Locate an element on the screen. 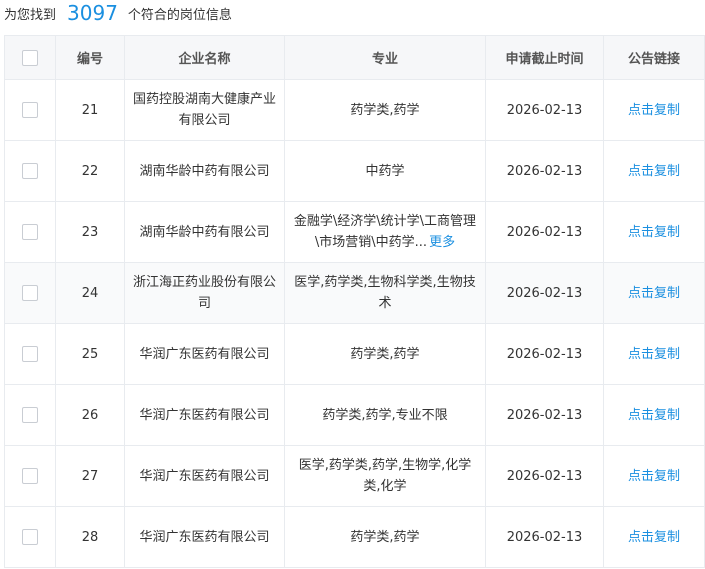  table-row: 26 华润广东医药有限公司 药学类,药学,专业不限 2026-02-13 点击复制 is located at coordinates (354, 415).